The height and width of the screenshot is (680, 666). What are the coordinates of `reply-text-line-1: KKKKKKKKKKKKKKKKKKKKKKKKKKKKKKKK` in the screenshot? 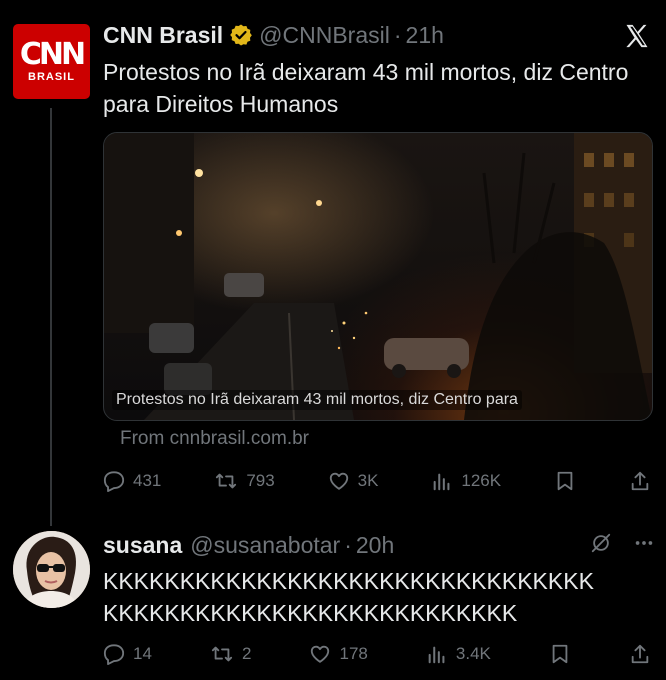 It's located at (348, 581).